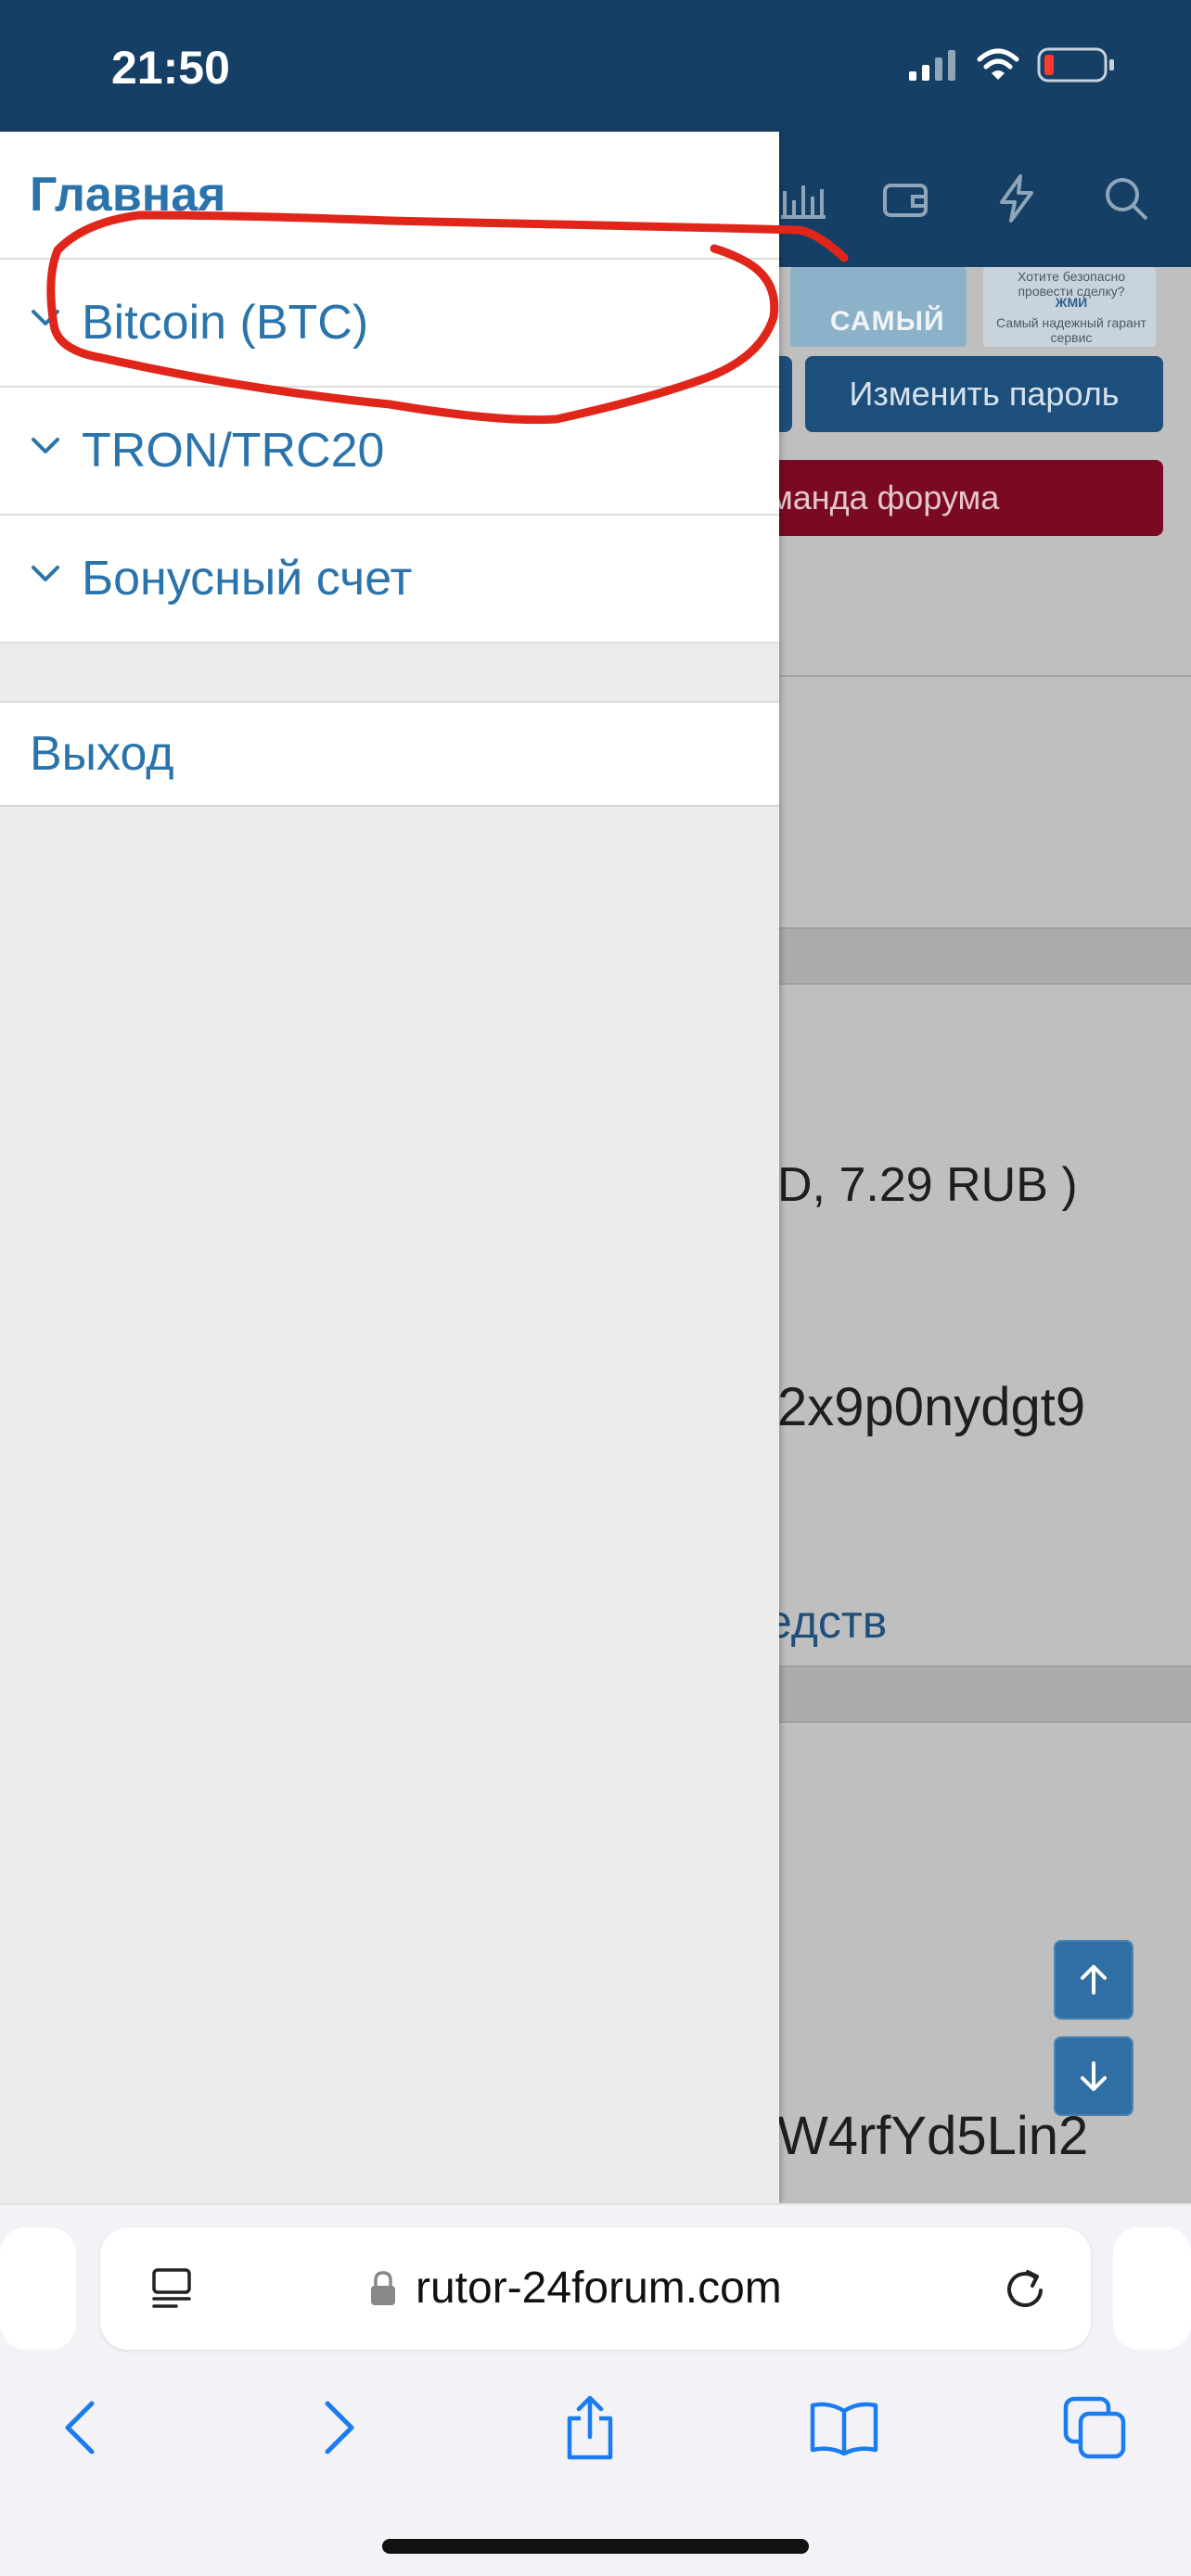 The width and height of the screenshot is (1191, 2576). What do you see at coordinates (225, 323) in the screenshot?
I see `drawer-item-label: Bitcoin (BTC)` at bounding box center [225, 323].